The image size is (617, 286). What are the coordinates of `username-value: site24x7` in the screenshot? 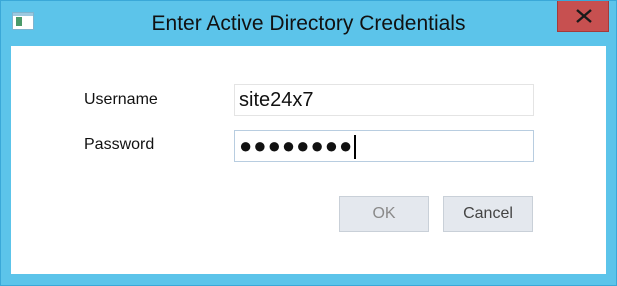 It's located at (276, 100).